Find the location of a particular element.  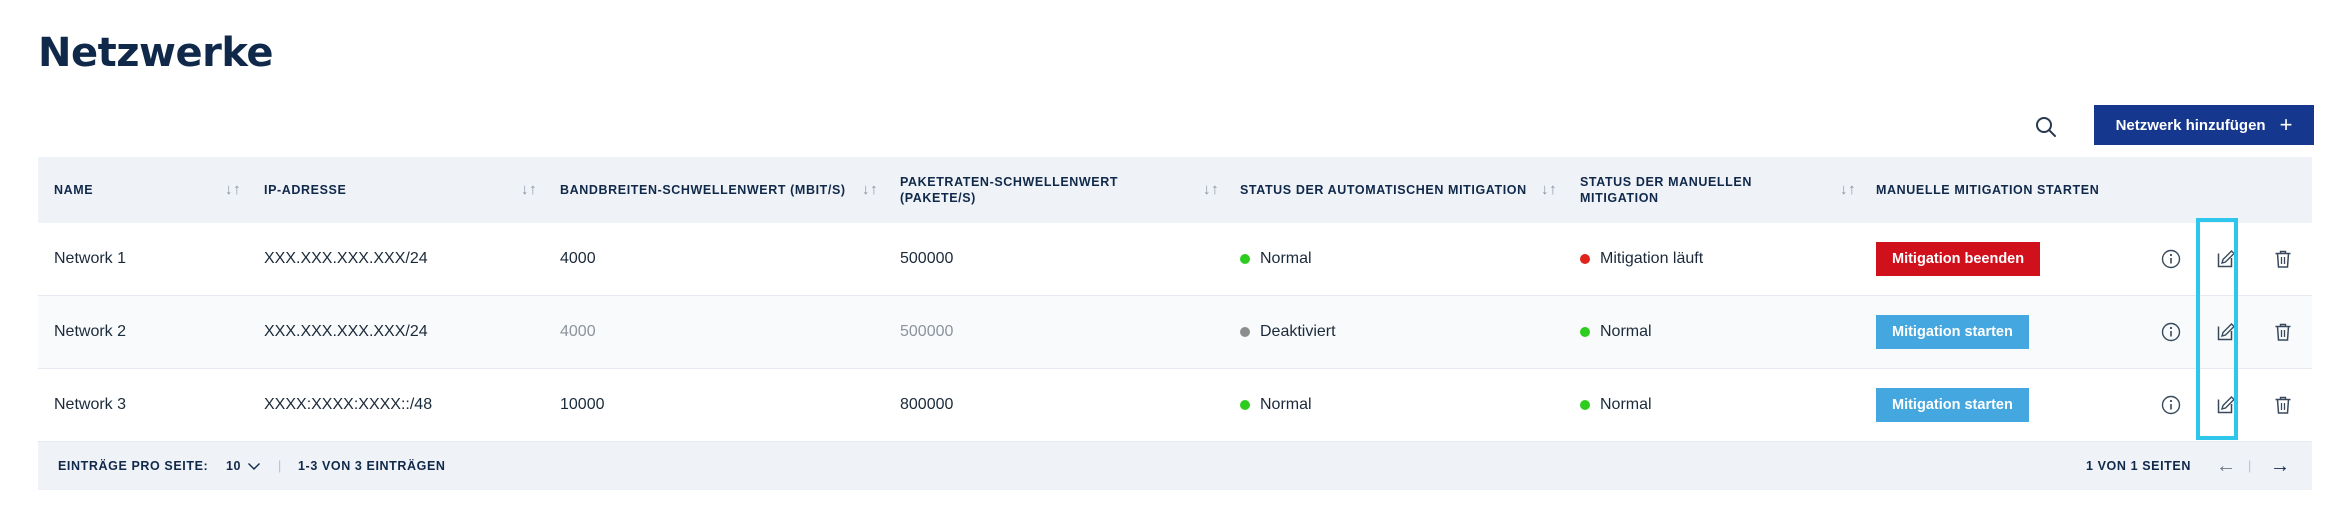

chevron-down-icon is located at coordinates (254, 466).